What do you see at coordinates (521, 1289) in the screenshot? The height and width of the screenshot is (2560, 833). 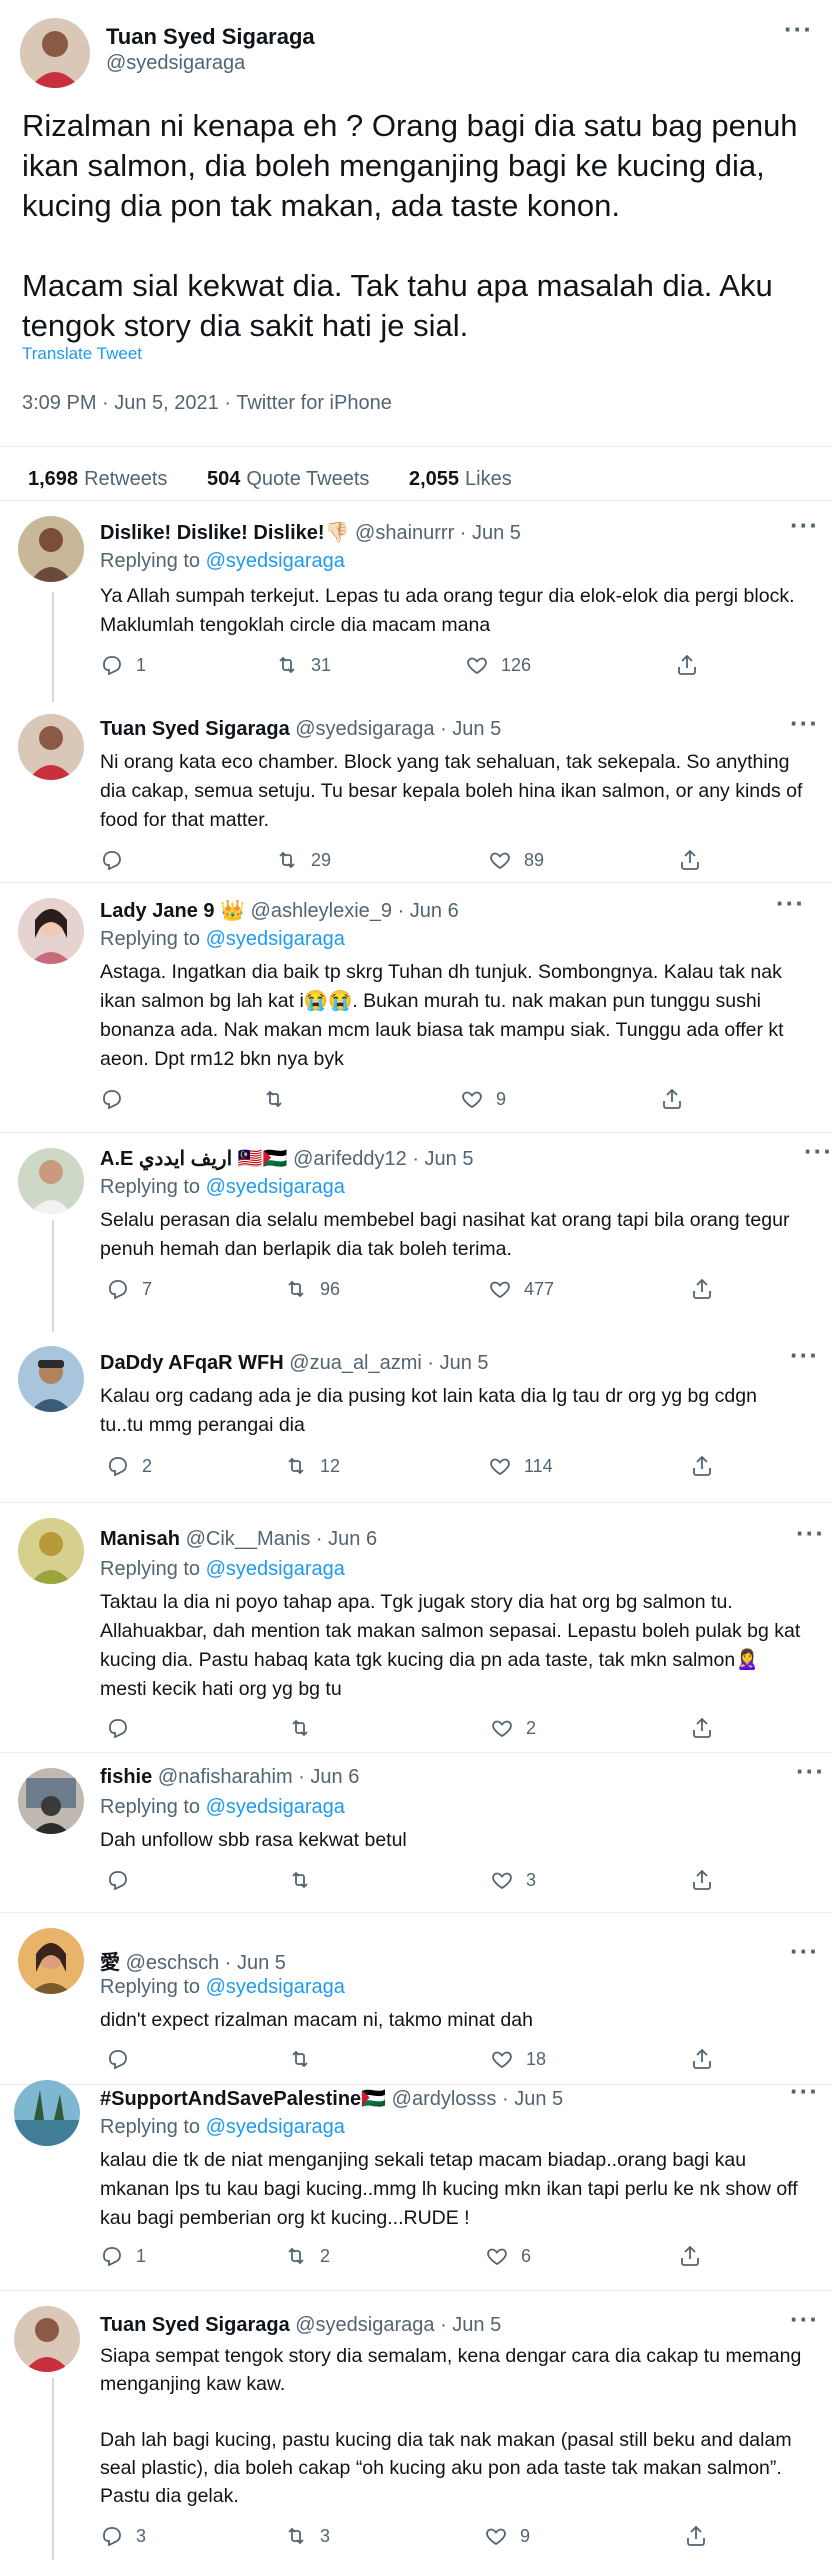 I see `like-button: 477` at bounding box center [521, 1289].